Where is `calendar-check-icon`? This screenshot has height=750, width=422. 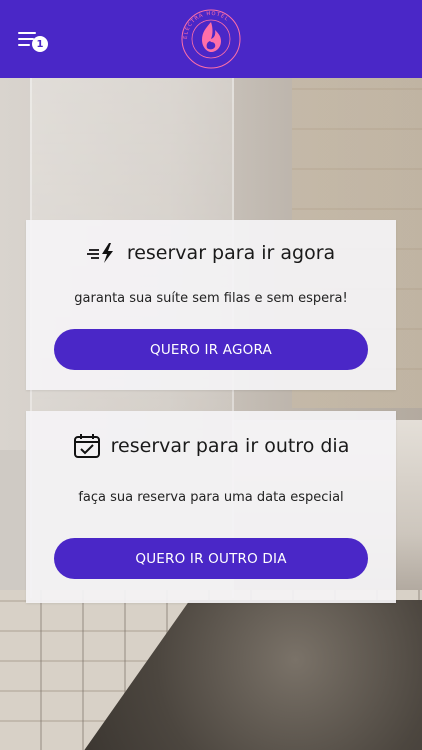 calendar-check-icon is located at coordinates (87, 446).